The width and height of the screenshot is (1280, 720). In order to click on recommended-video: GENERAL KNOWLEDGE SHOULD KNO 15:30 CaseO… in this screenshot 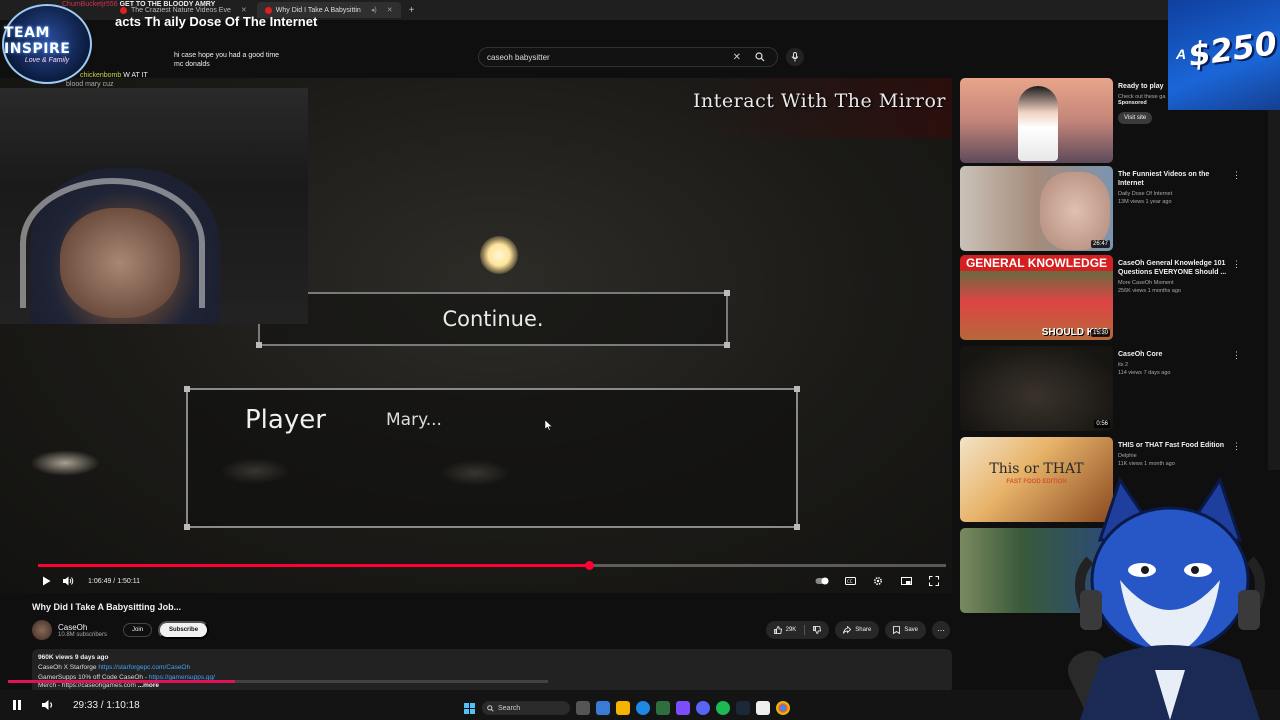, I will do `click(1110, 298)`.